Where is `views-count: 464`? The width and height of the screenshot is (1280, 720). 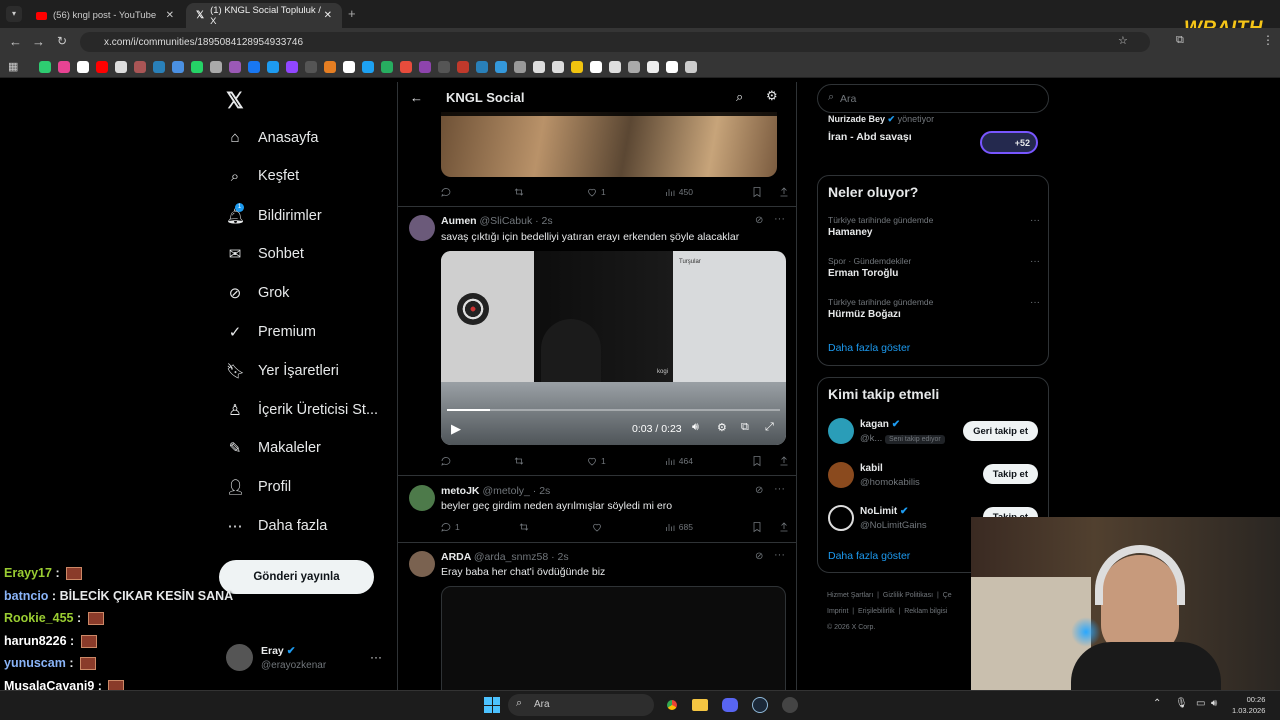 views-count: 464 is located at coordinates (678, 461).